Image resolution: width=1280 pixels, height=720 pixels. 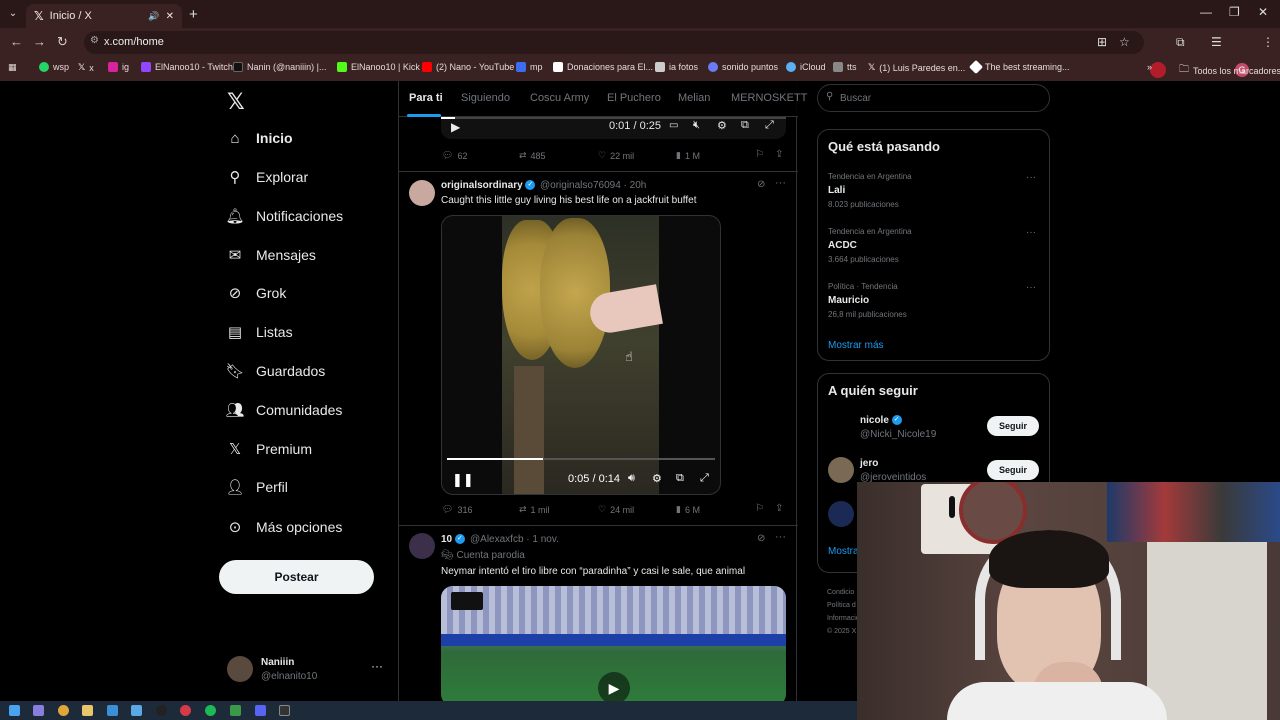 What do you see at coordinates (614, 42) in the screenshot?
I see `address-bar: ⚙ x.com/home` at bounding box center [614, 42].